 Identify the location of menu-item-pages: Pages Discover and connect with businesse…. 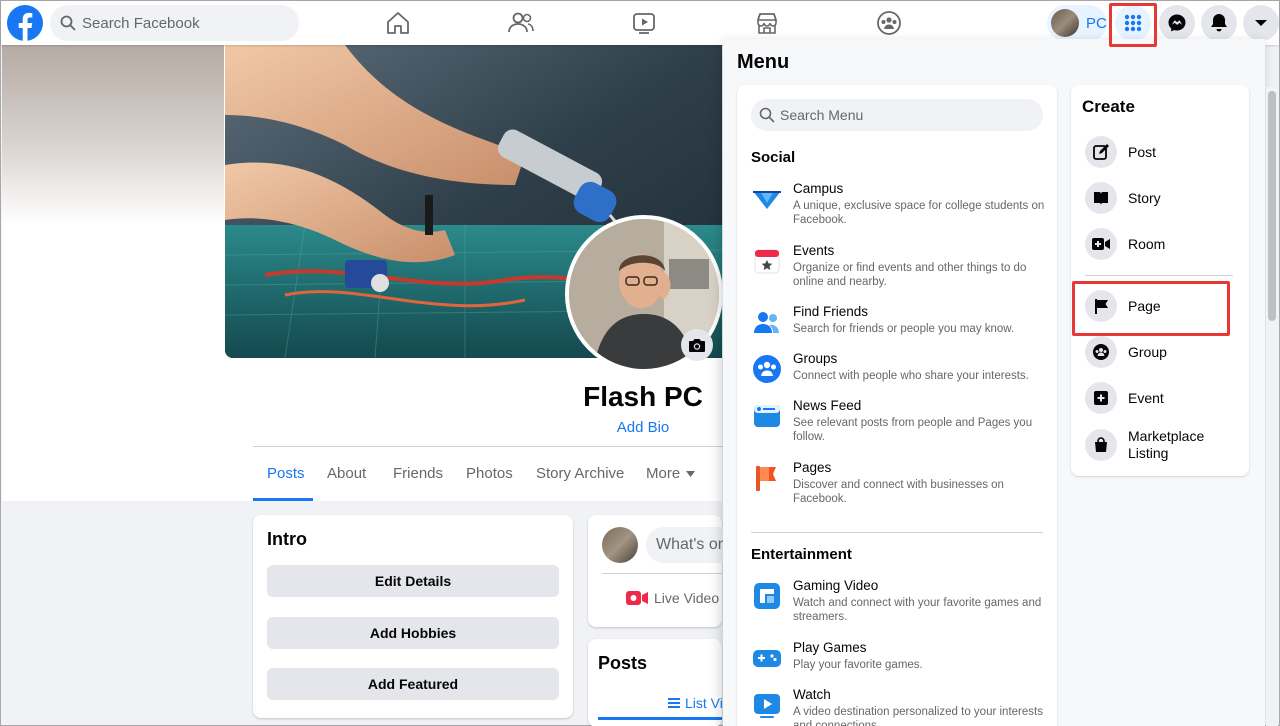
(901, 483).